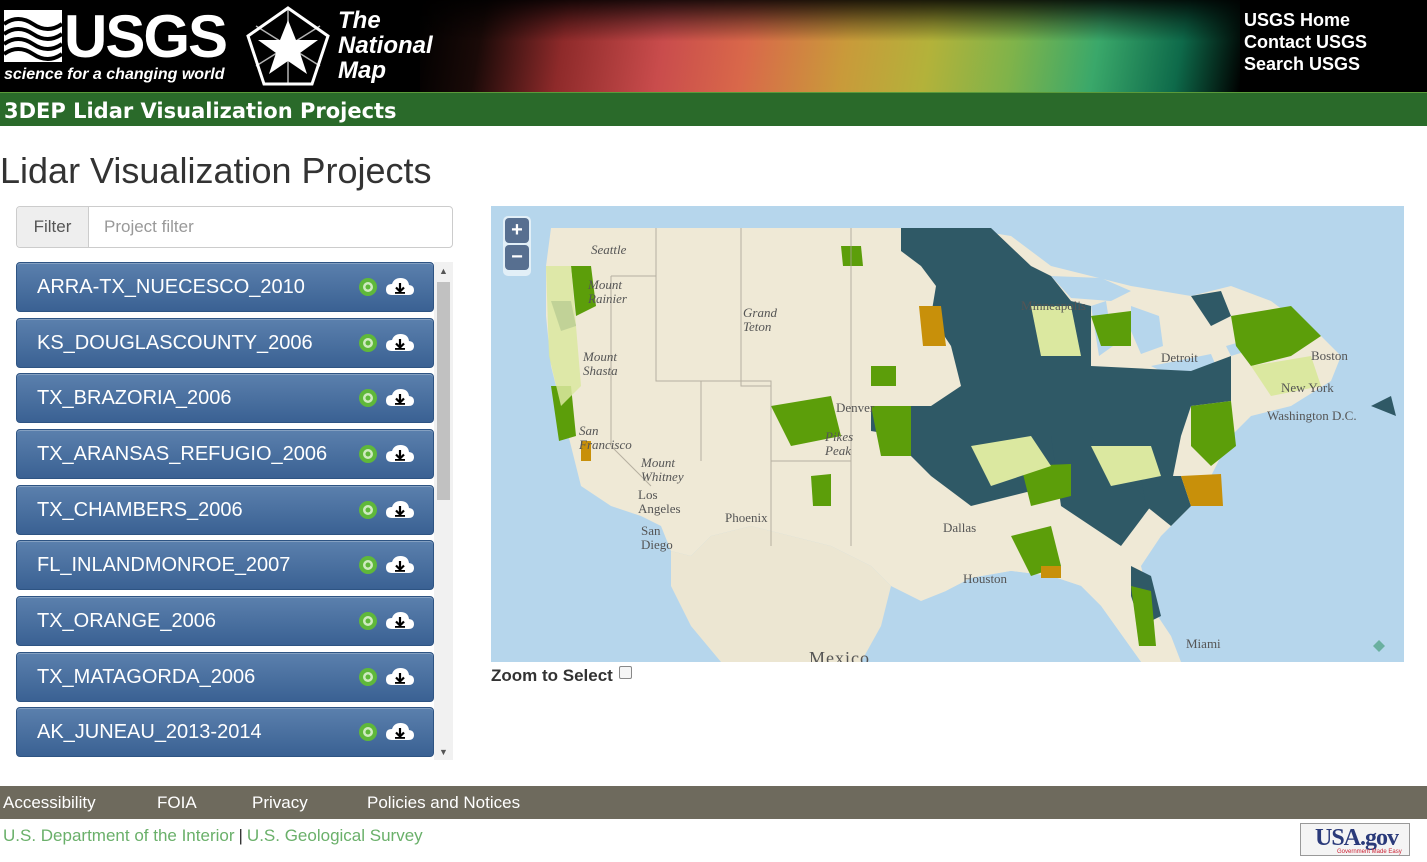  I want to click on project-name: TX_CHAMBERS_2006, so click(140, 509).